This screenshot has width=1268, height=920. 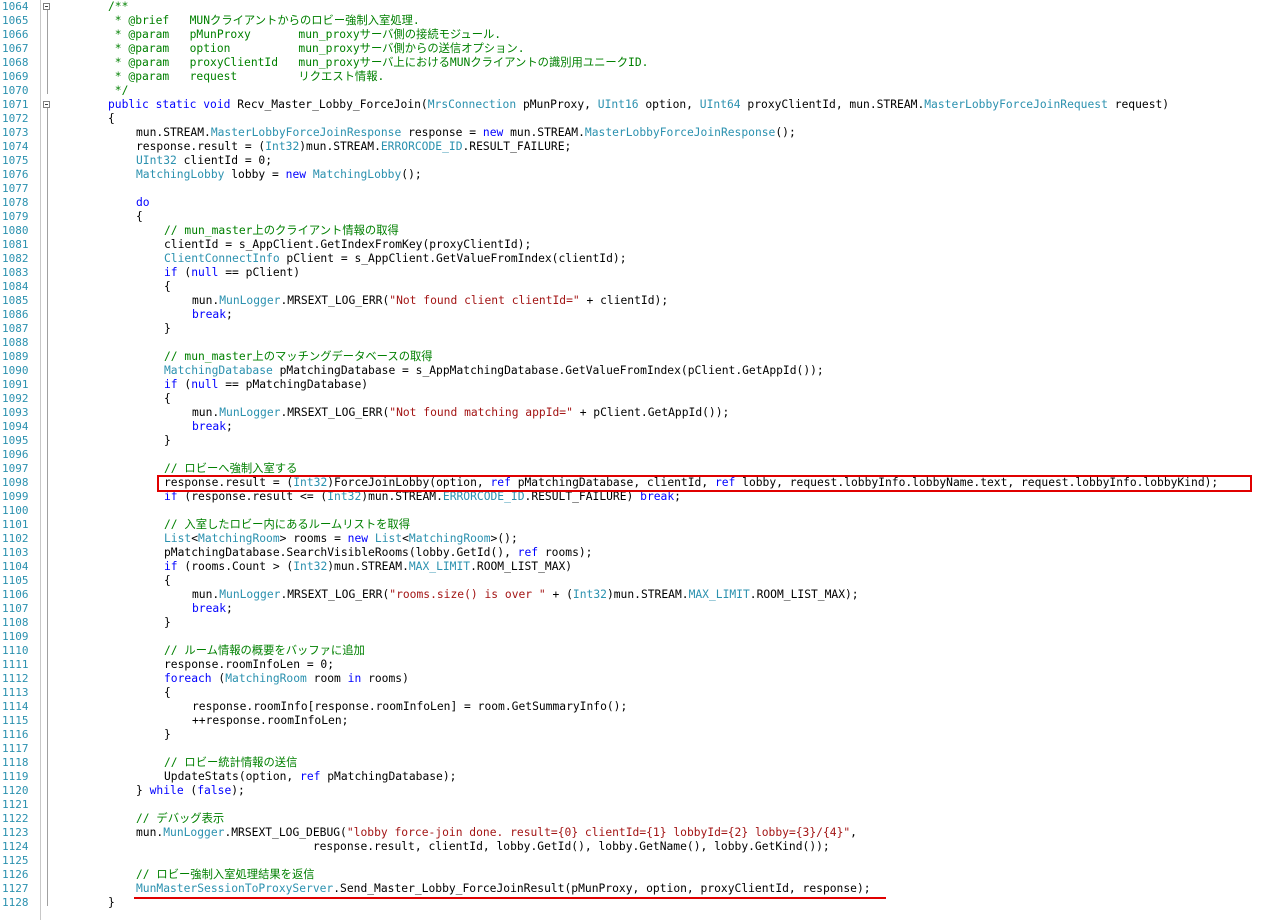 I want to click on code-line: 1122 // デバッグ表示, so click(x=634, y=819).